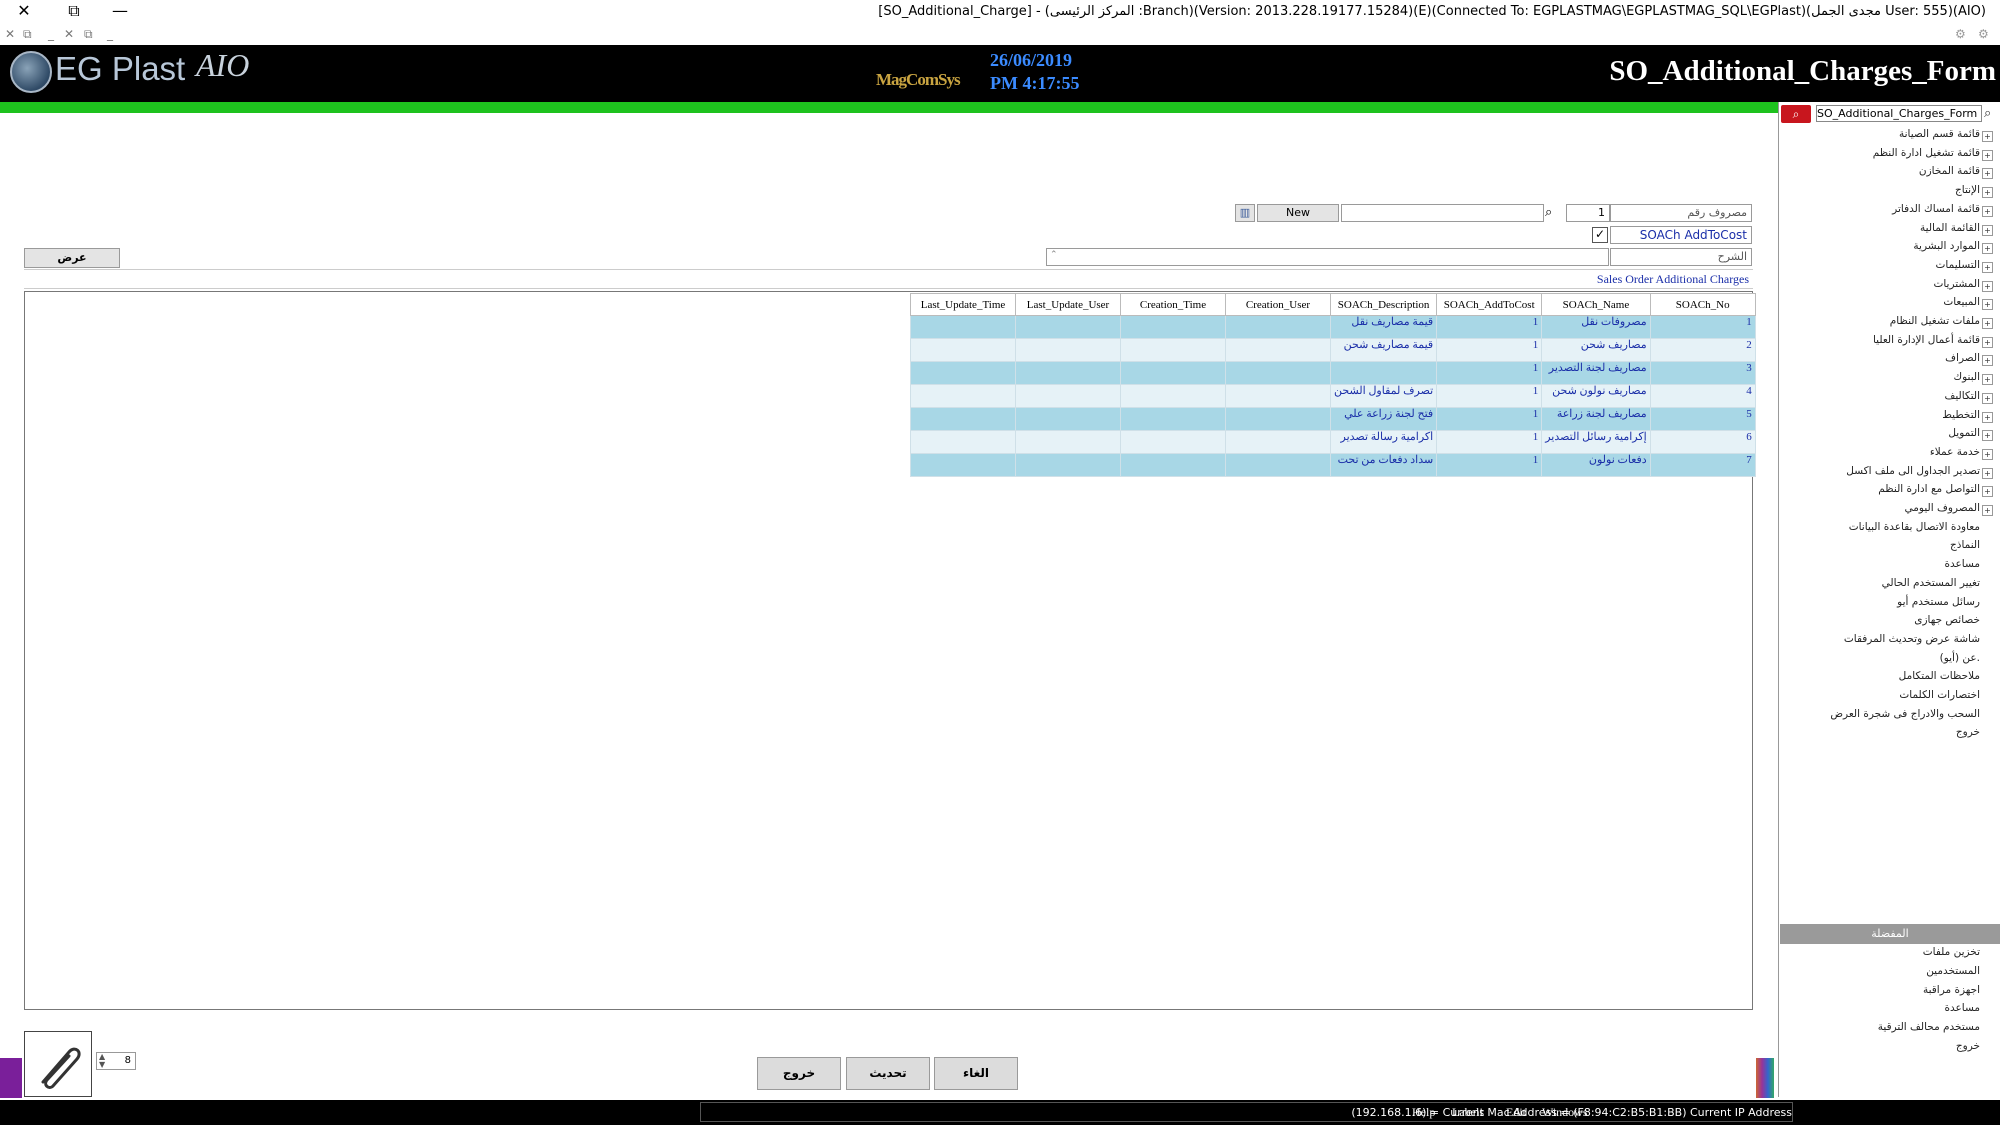 The height and width of the screenshot is (1125, 2000). Describe the element at coordinates (1548, 212) in the screenshot. I see `search-icon: ⌕` at that location.